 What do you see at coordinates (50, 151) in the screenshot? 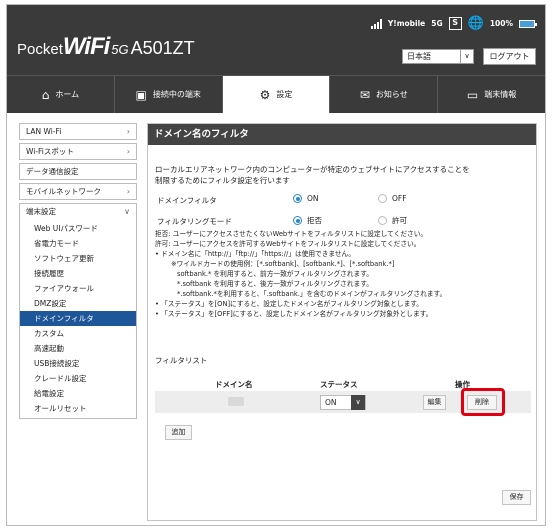
I see `sidebar-item-label: Wi-Fiスポット` at bounding box center [50, 151].